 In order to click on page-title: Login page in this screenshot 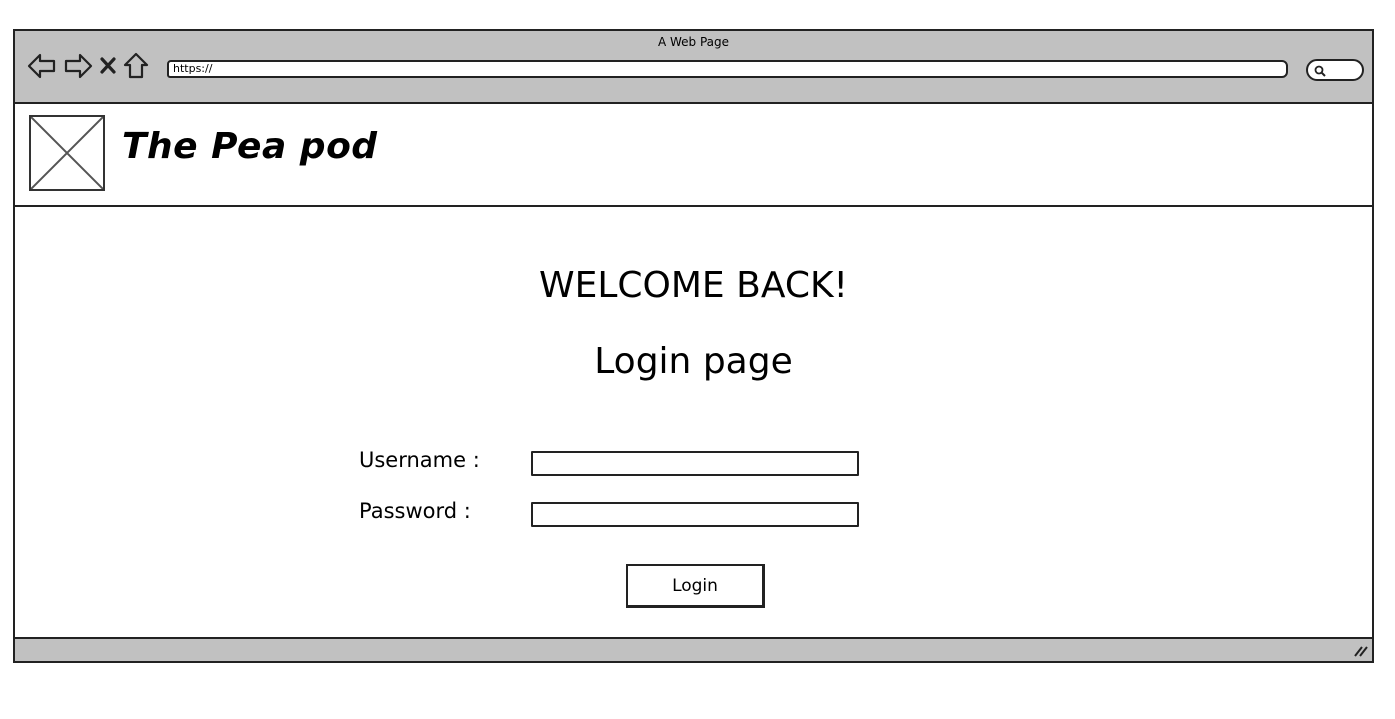, I will do `click(693, 361)`.